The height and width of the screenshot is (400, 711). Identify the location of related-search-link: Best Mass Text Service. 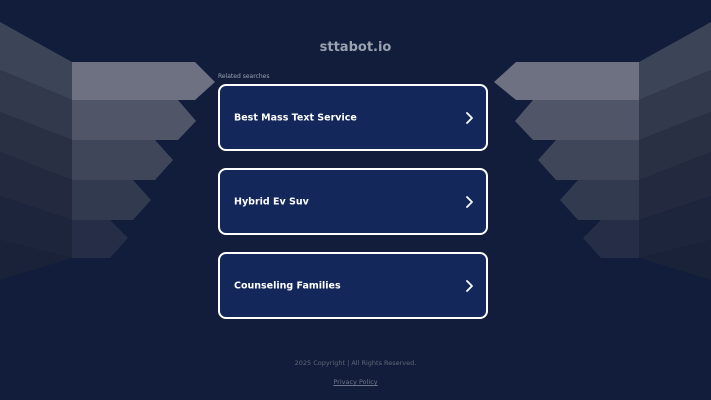
(353, 117).